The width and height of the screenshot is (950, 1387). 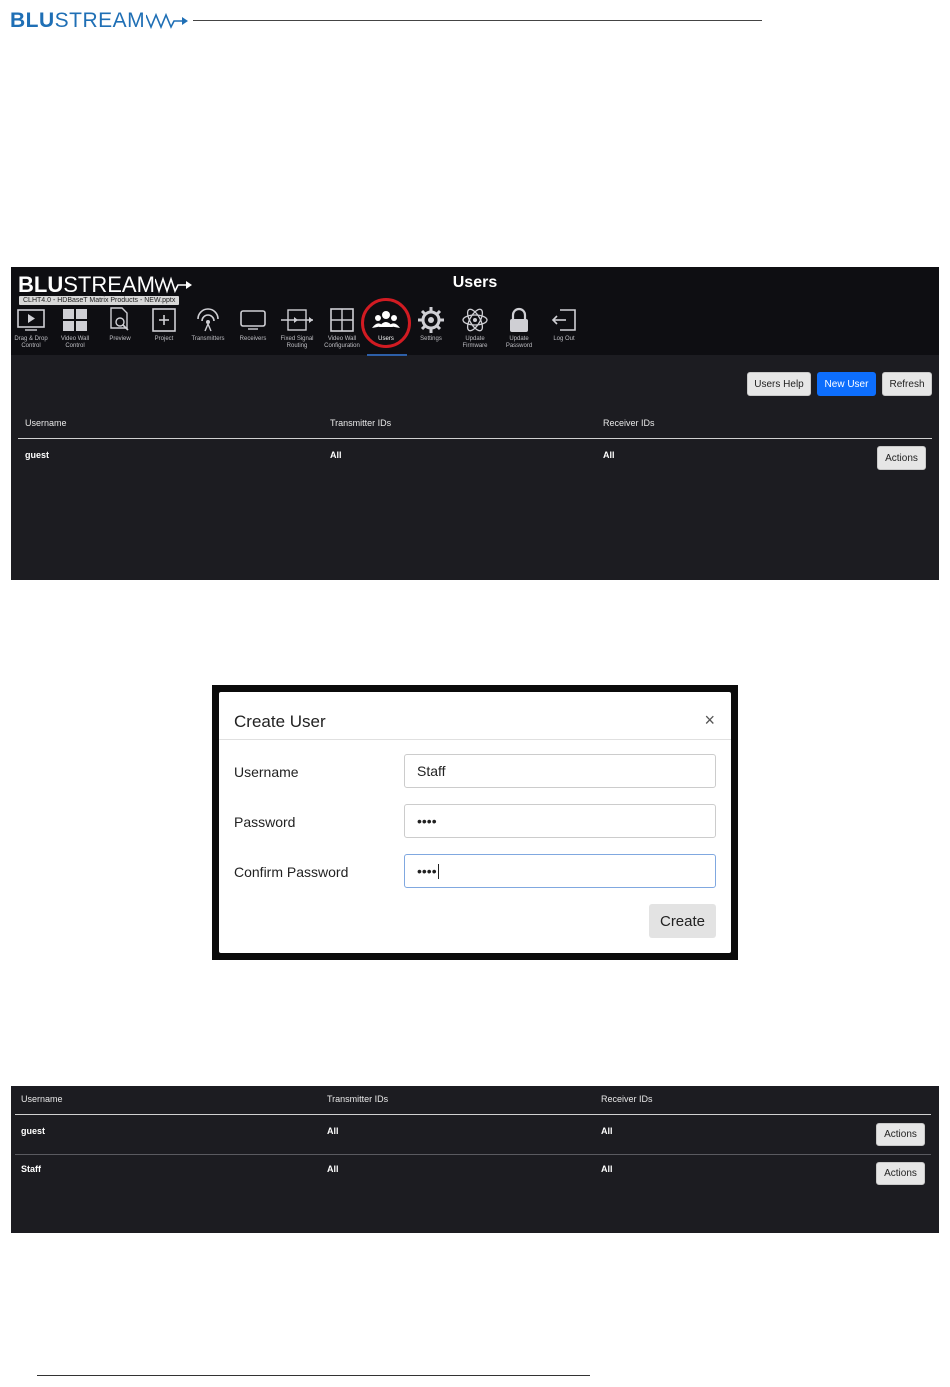 I want to click on routing-icon, so click(x=297, y=320).